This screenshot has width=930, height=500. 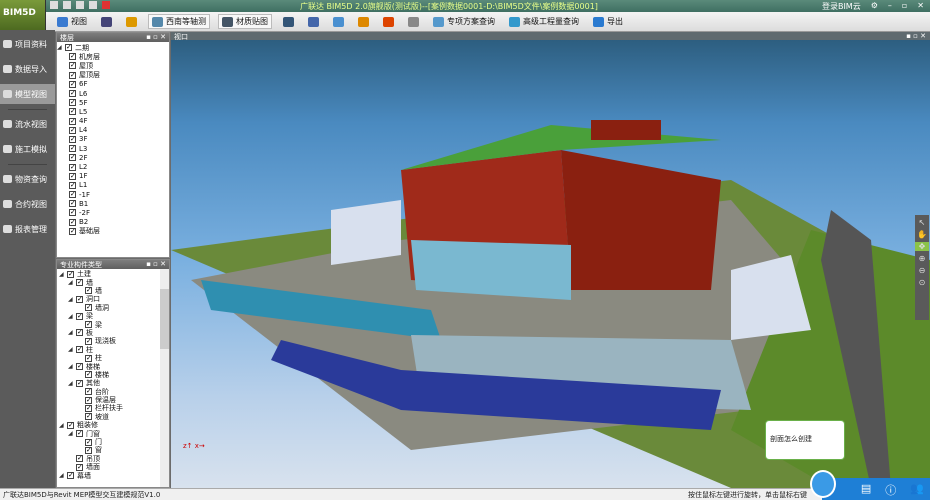 What do you see at coordinates (113, 194) in the screenshot?
I see `tree-item: ✓ -1F` at bounding box center [113, 194].